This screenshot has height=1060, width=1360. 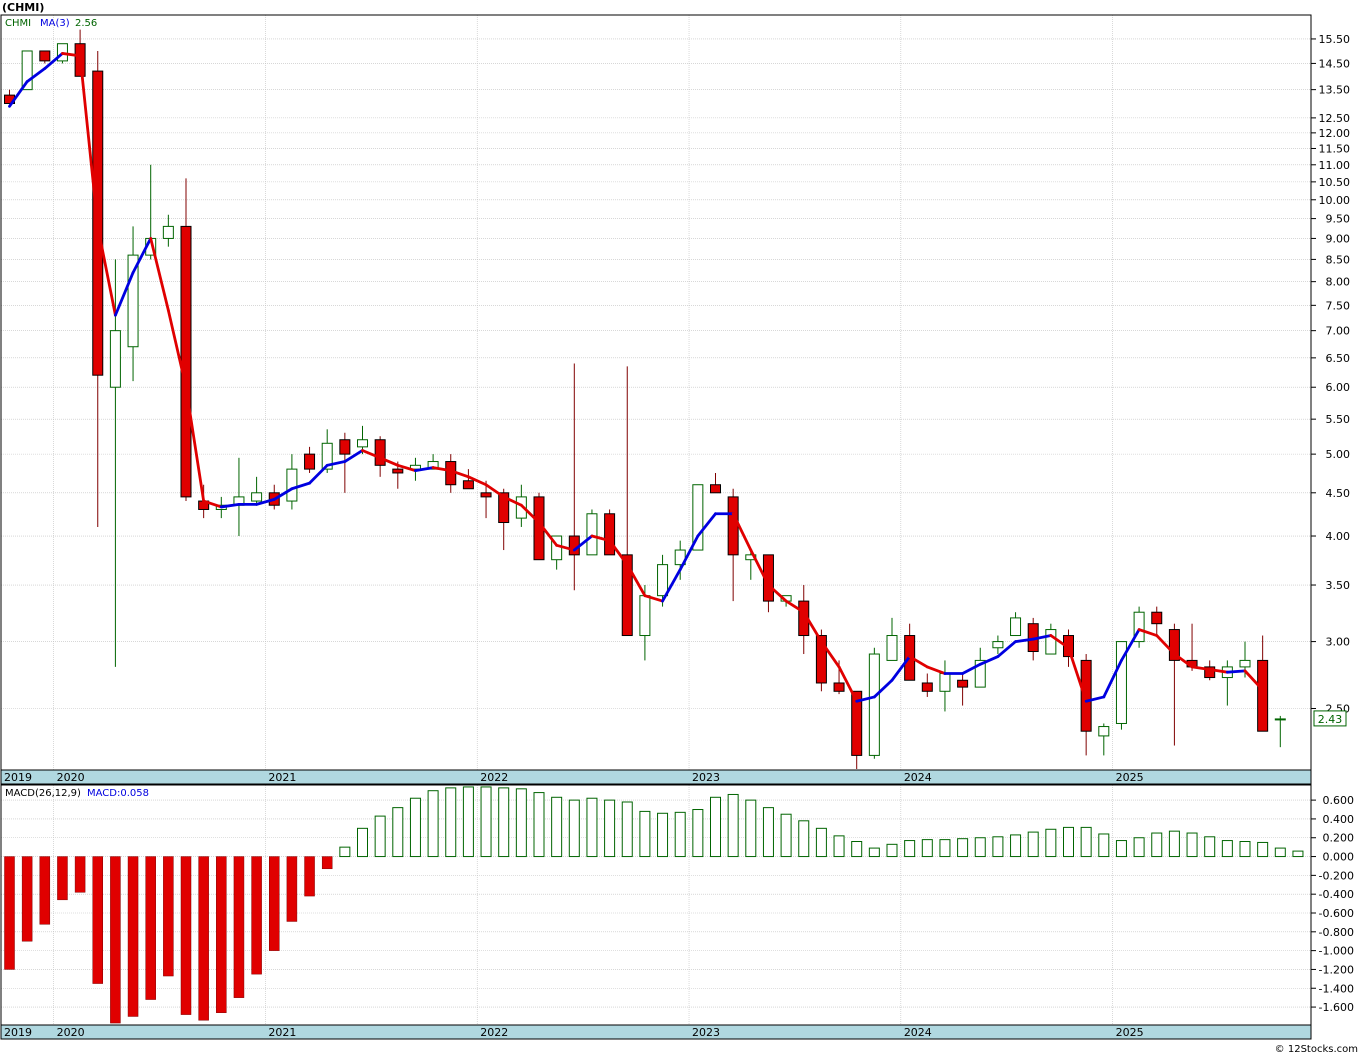 I want to click on macd-x-tick-label: 2021, so click(x=282, y=1032).